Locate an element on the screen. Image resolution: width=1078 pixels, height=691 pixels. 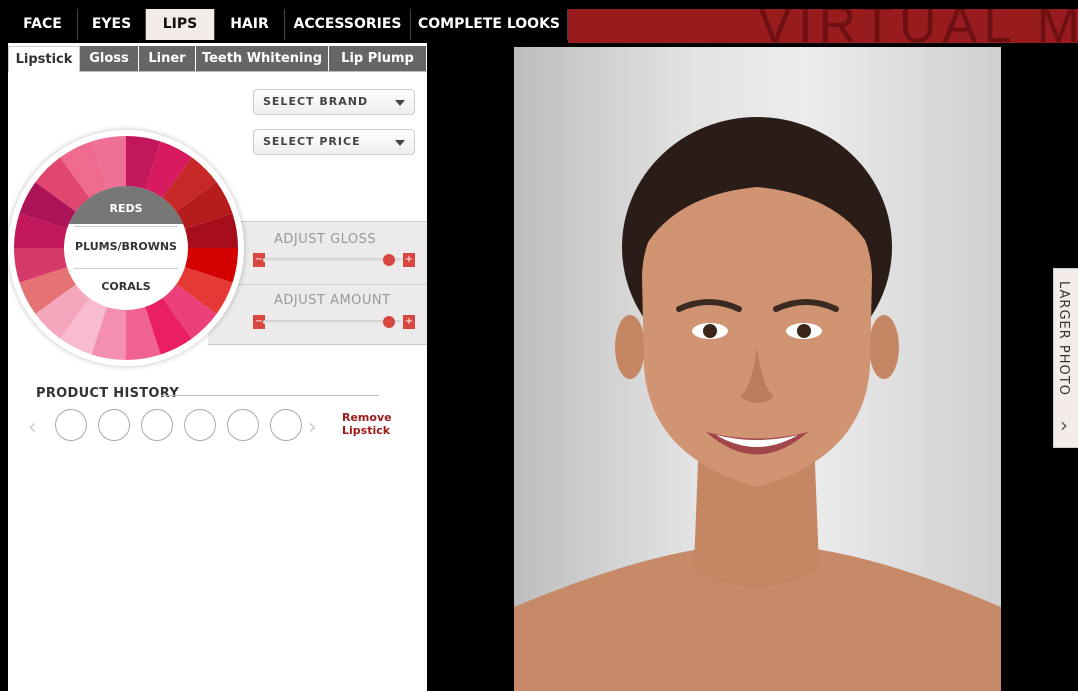
remove-lipstick-line1: Remove is located at coordinates (367, 417).